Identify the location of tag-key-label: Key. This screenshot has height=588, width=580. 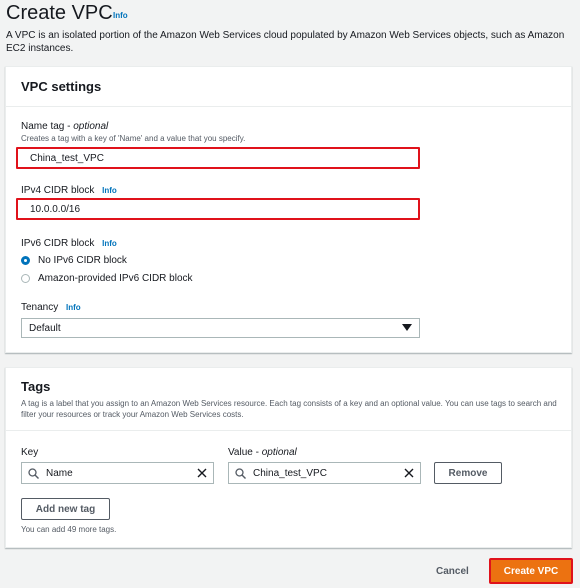
(30, 452).